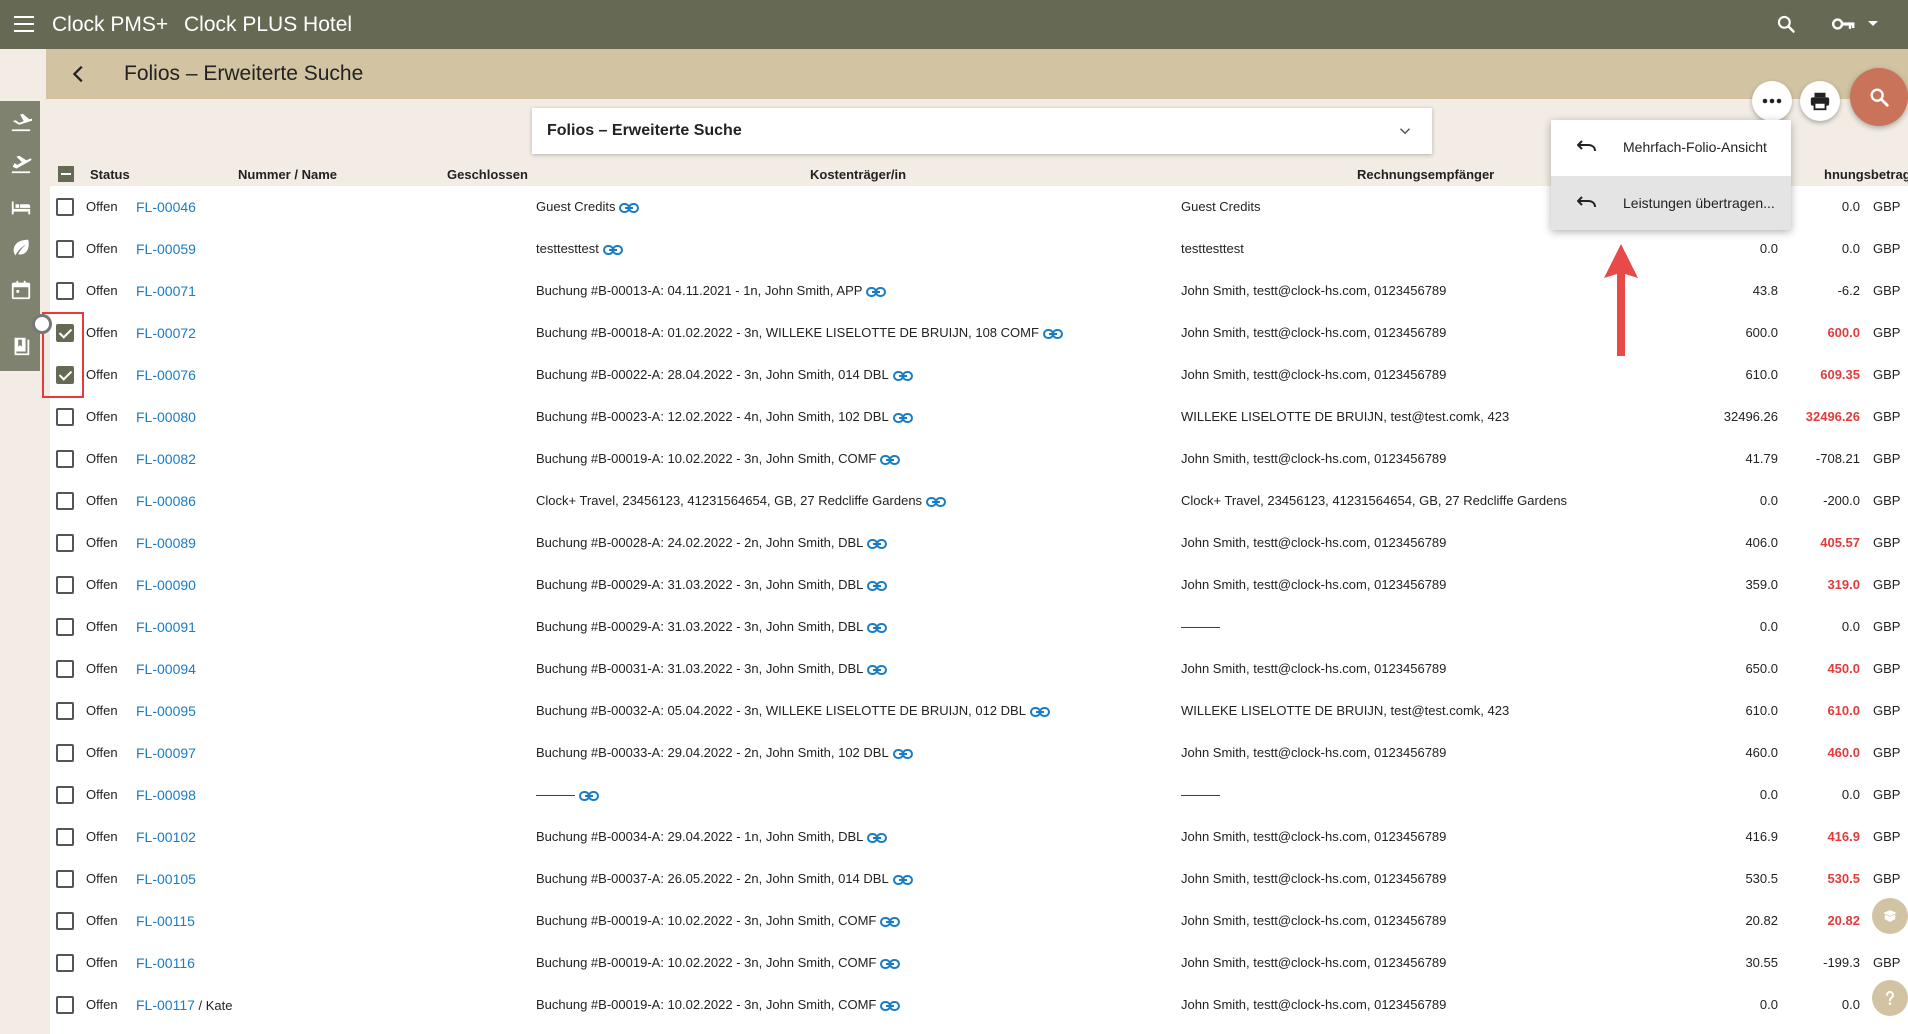 This screenshot has width=1908, height=1034. I want to click on folio-number-link: FL-00116, so click(165, 963).